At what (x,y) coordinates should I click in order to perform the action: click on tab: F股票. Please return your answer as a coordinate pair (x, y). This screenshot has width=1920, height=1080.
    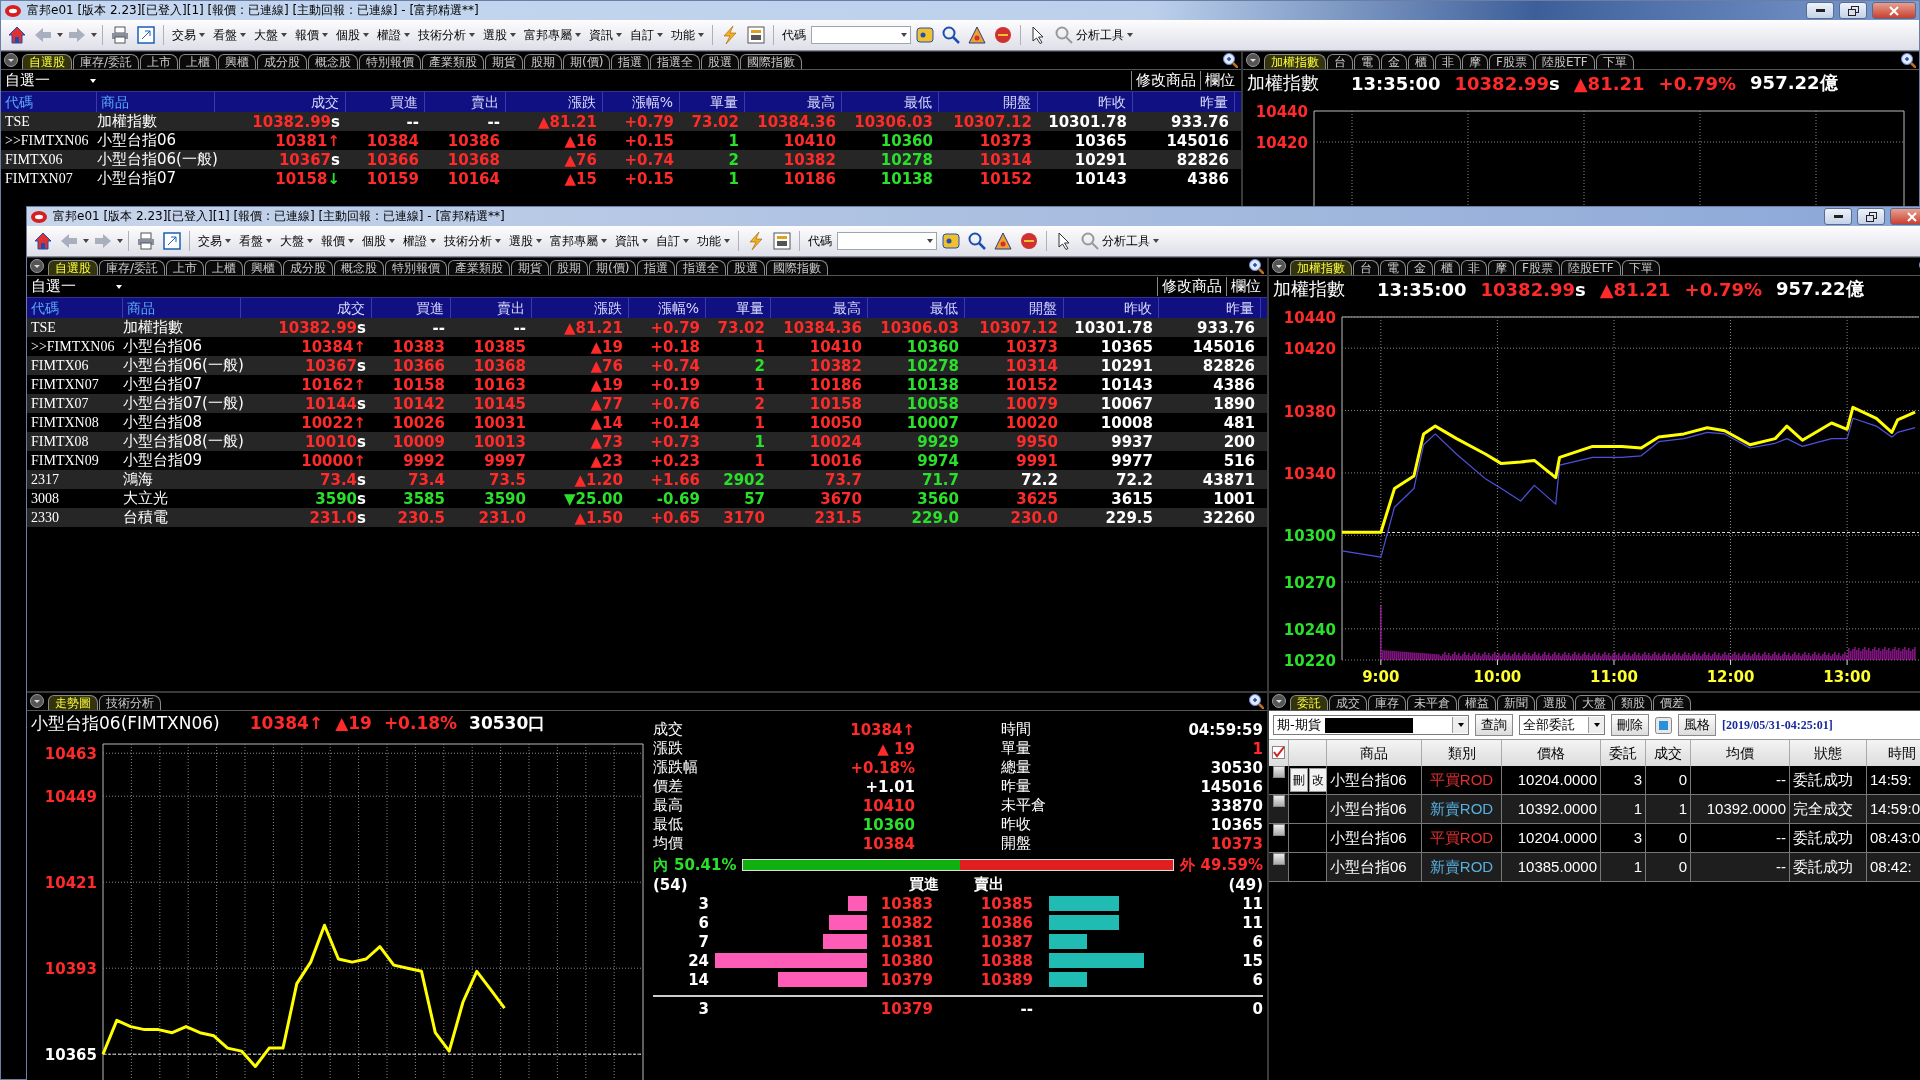
    Looking at the image, I should click on (1511, 61).